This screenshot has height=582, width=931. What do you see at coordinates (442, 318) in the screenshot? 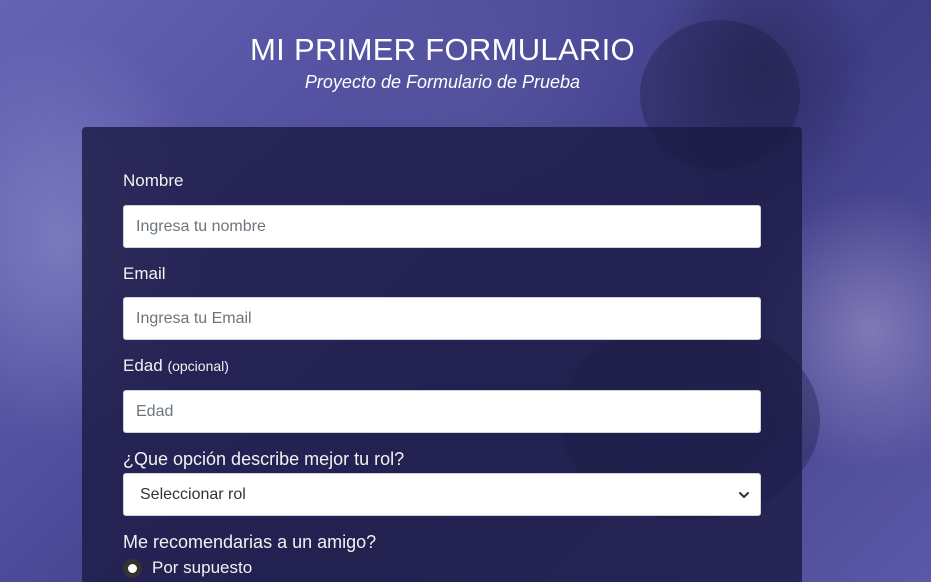
I see `email-input` at bounding box center [442, 318].